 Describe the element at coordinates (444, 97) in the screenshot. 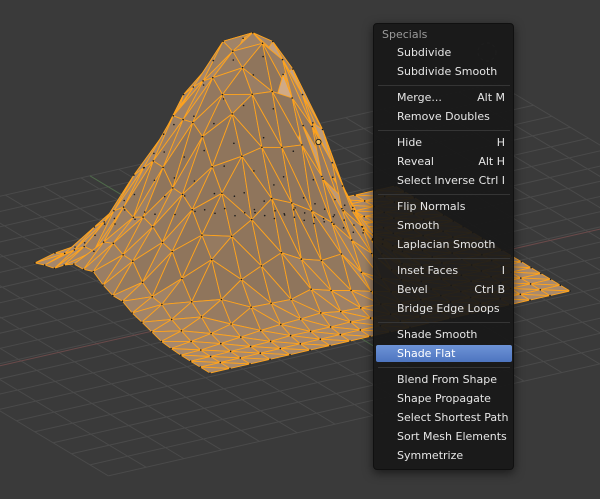

I see `menu-item-merge: Merge... Alt M` at that location.